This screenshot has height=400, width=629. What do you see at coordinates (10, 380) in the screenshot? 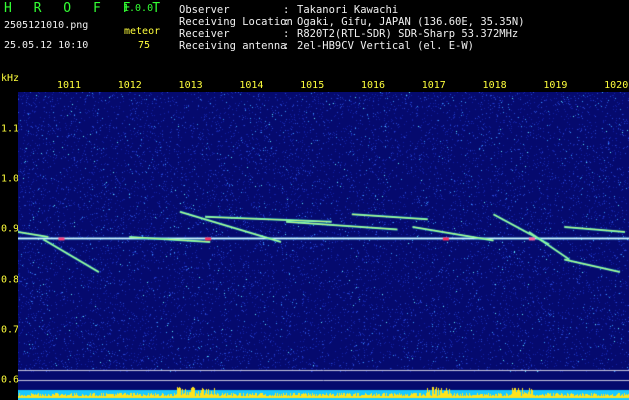
I see `y-tick-label: 0.6` at bounding box center [10, 380].